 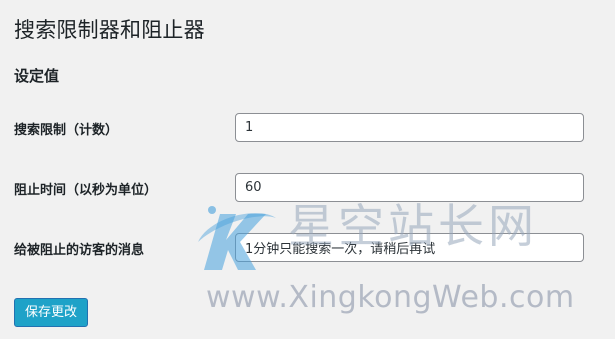 I want to click on search-limit-input, so click(x=409, y=127).